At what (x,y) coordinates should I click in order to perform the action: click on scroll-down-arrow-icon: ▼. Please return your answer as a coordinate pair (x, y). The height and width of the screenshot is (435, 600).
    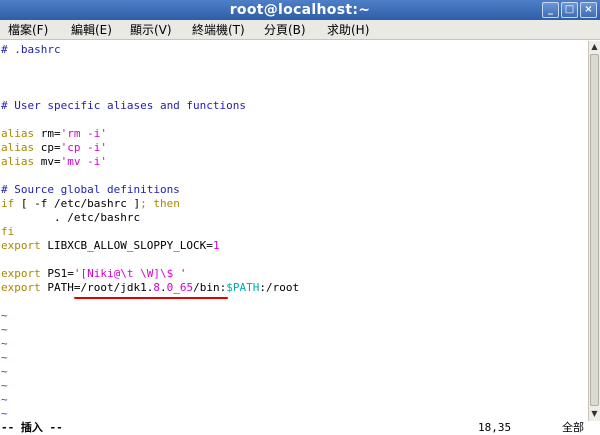
    Looking at the image, I should click on (594, 414).